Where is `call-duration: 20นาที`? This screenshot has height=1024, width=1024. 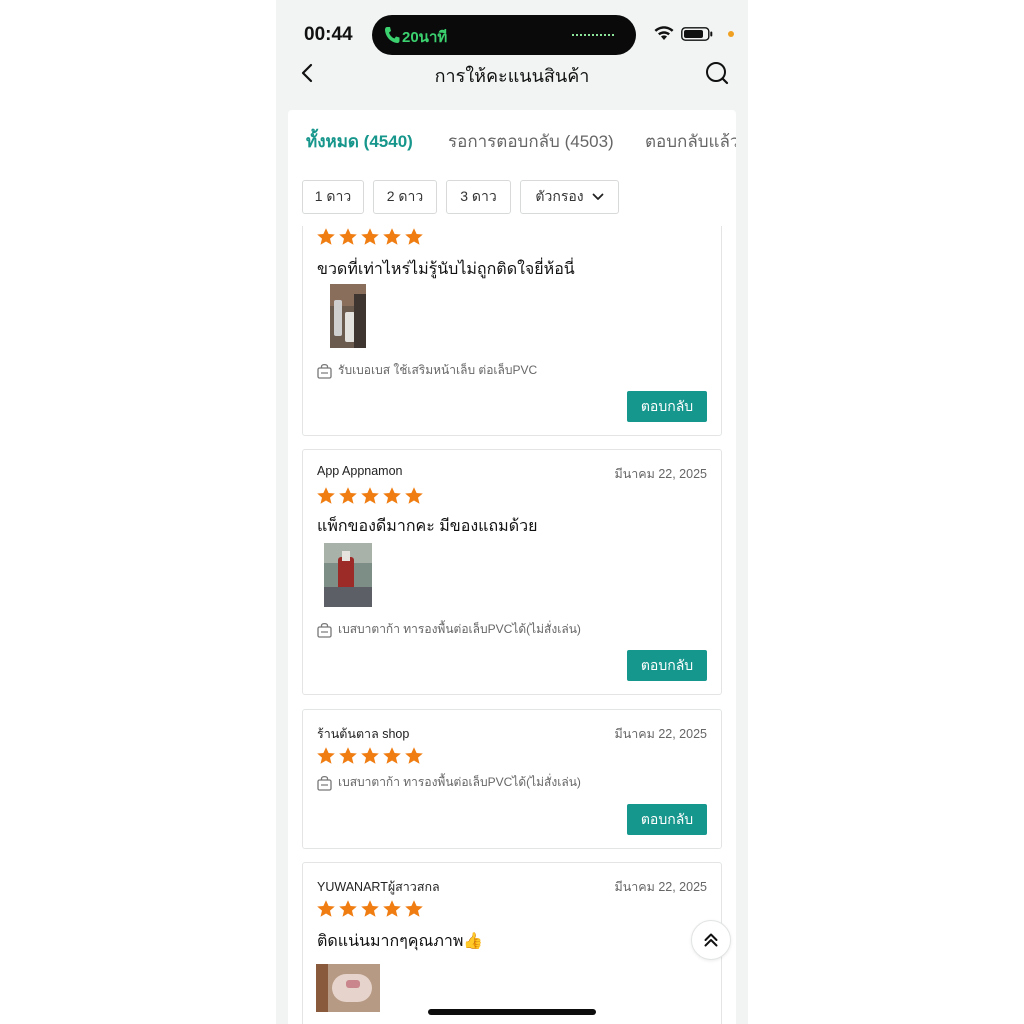 call-duration: 20นาที is located at coordinates (425, 37).